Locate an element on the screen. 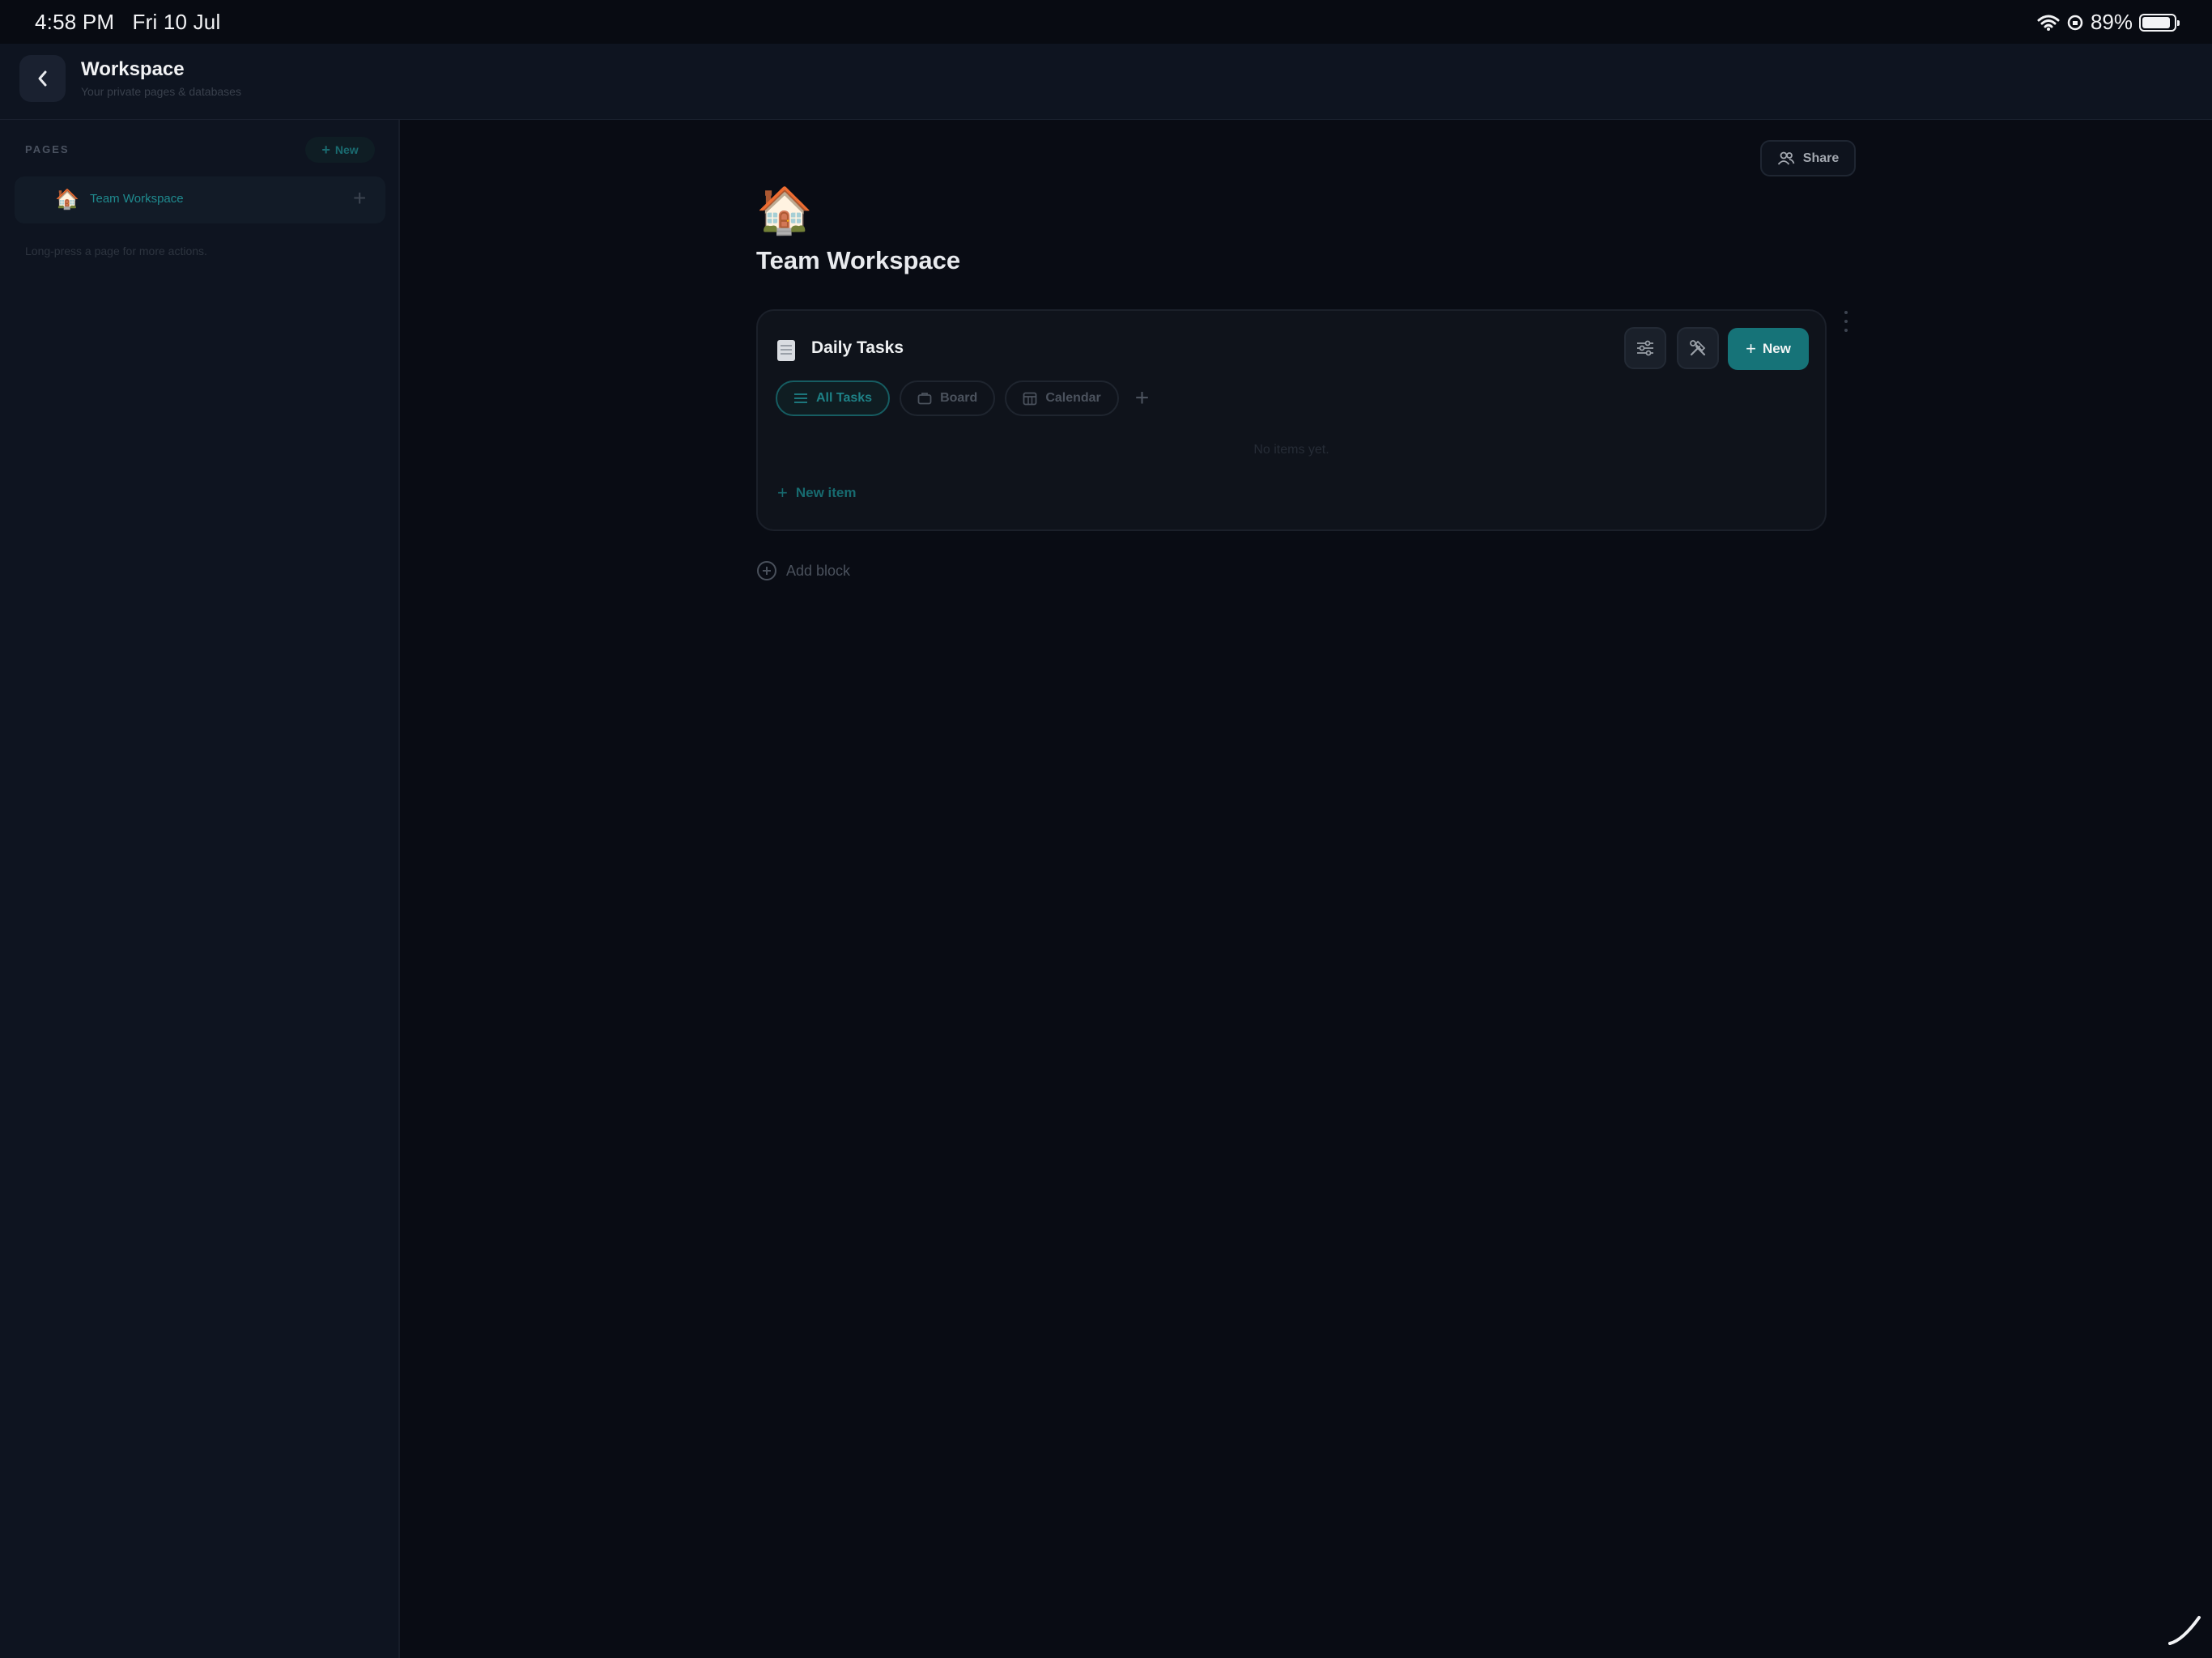 The image size is (2212, 1658). battery-percent: 89% is located at coordinates (2112, 22).